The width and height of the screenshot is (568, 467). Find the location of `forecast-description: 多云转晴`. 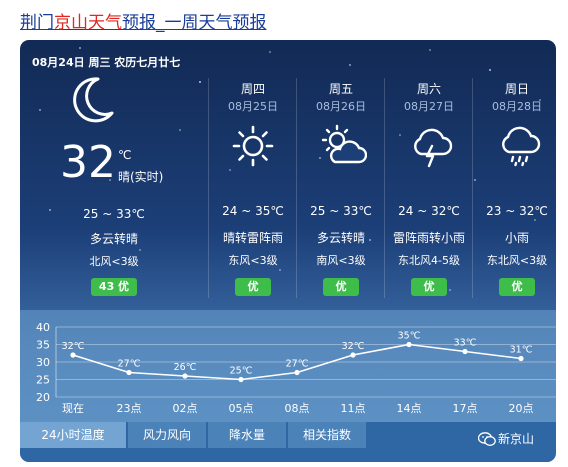

forecast-description: 多云转晴 is located at coordinates (340, 238).